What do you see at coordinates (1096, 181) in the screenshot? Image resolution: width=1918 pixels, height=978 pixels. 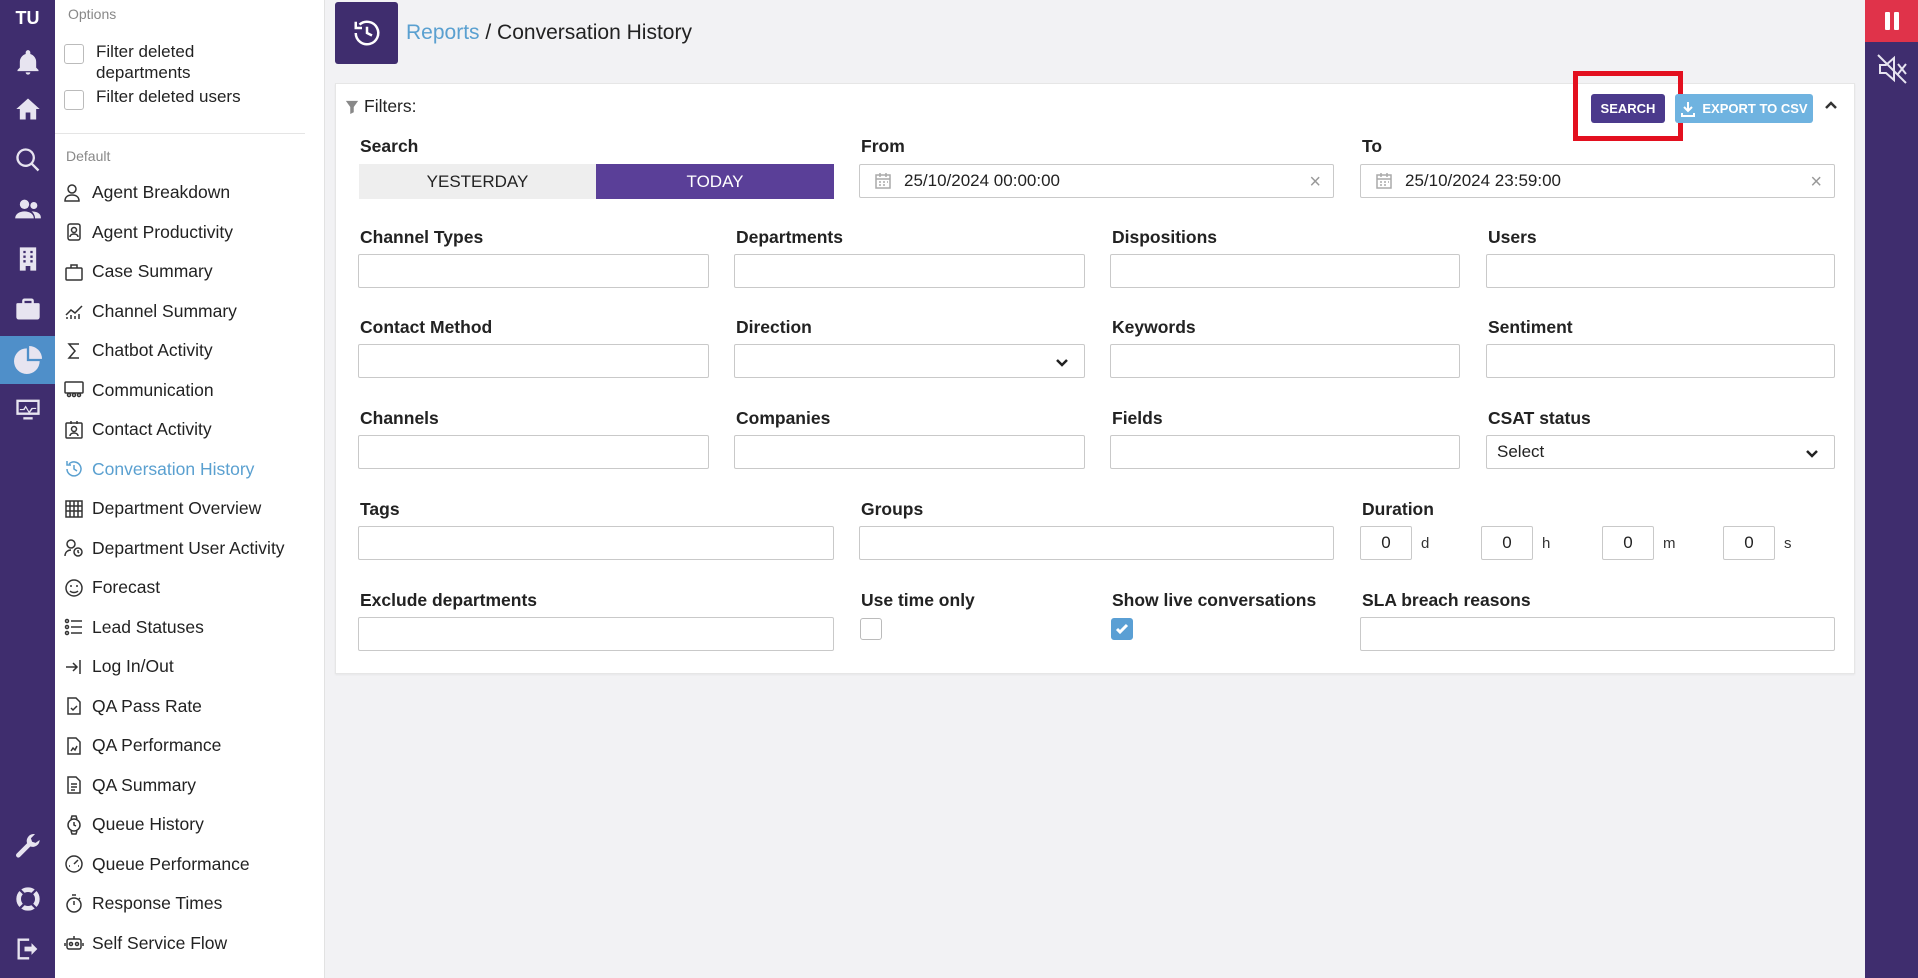 I see `from-date-input: 25/10/2024 00:00:00 ×` at bounding box center [1096, 181].